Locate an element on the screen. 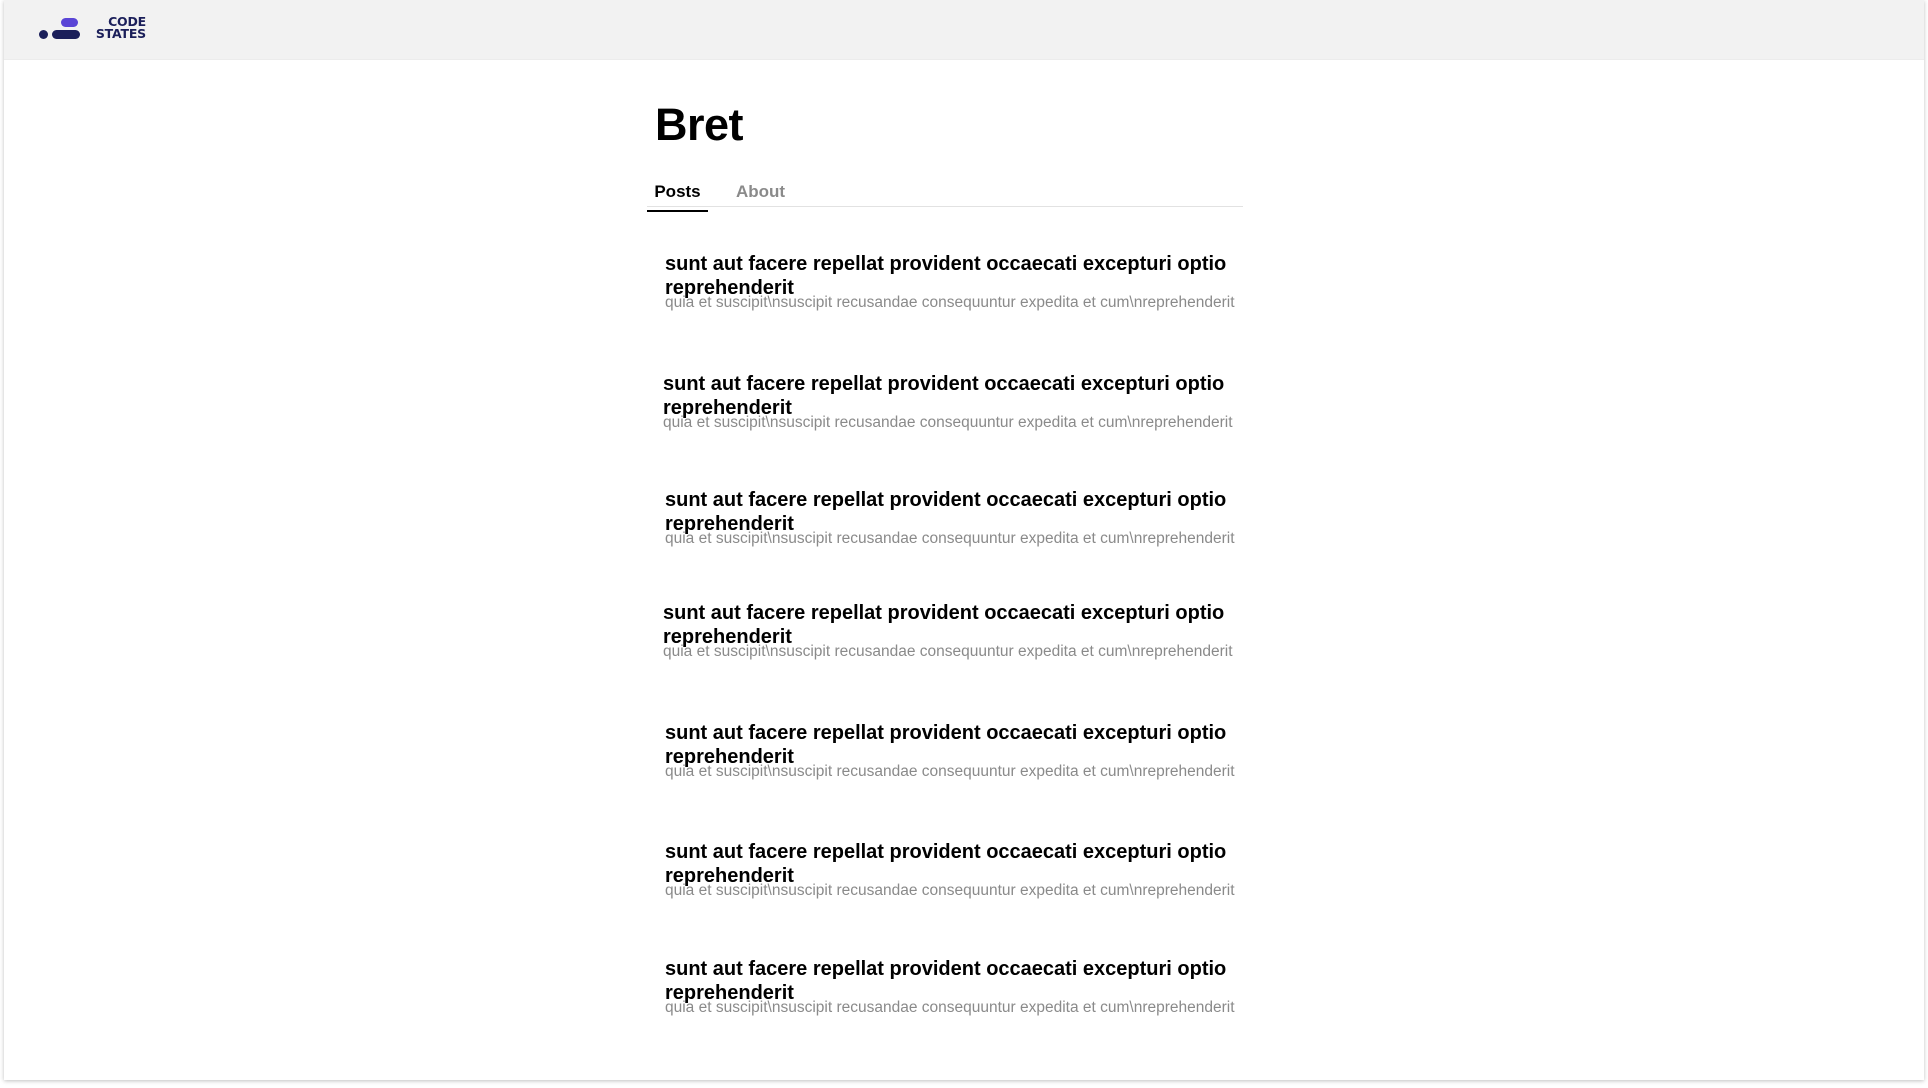 The height and width of the screenshot is (1088, 1928). top-navigation-bar: CODE STATES is located at coordinates (964, 30).